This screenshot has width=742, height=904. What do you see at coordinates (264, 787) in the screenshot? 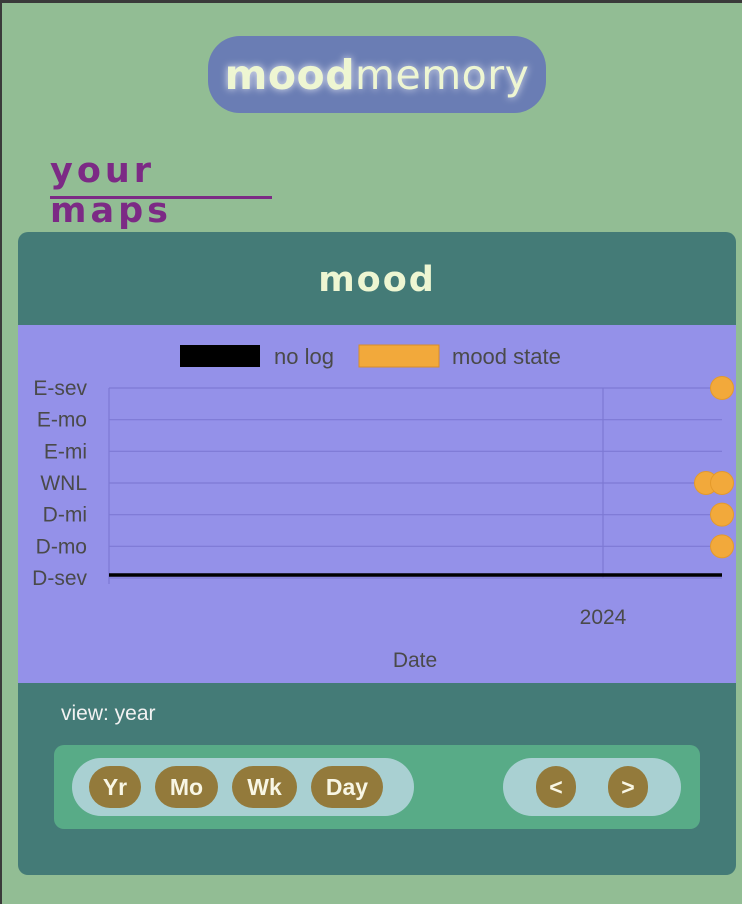
I see `week-button: Wk` at bounding box center [264, 787].